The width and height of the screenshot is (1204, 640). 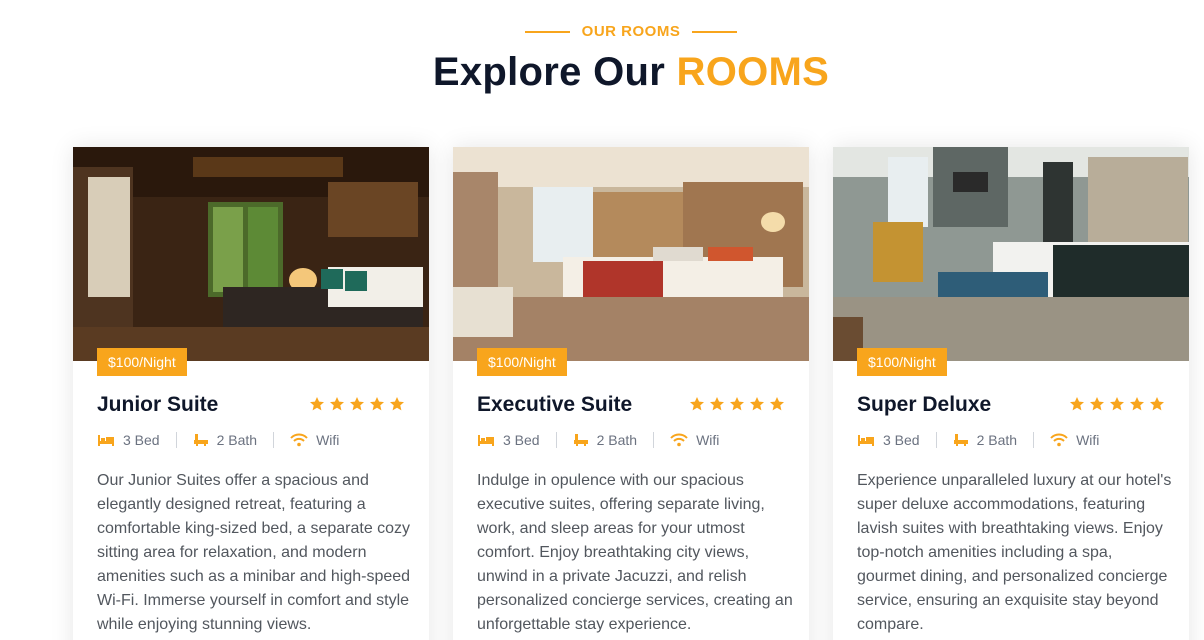 What do you see at coordinates (631, 31) in the screenshot?
I see `eyebrow-text: OUR ROOMS` at bounding box center [631, 31].